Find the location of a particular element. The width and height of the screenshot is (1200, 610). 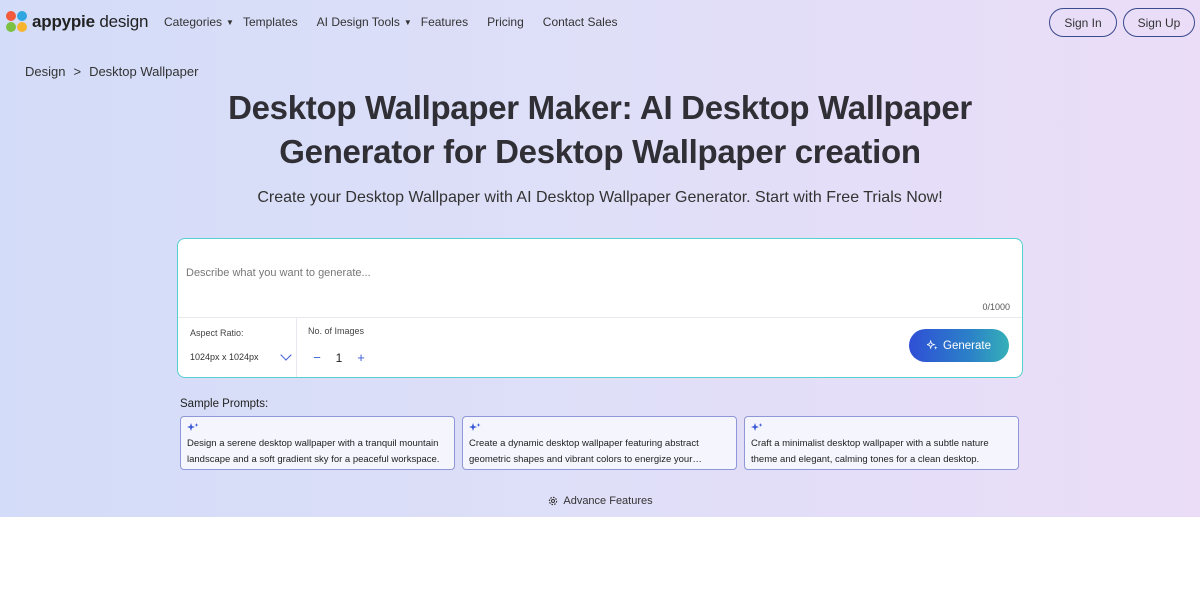

chevron-down-icon is located at coordinates (286, 355).